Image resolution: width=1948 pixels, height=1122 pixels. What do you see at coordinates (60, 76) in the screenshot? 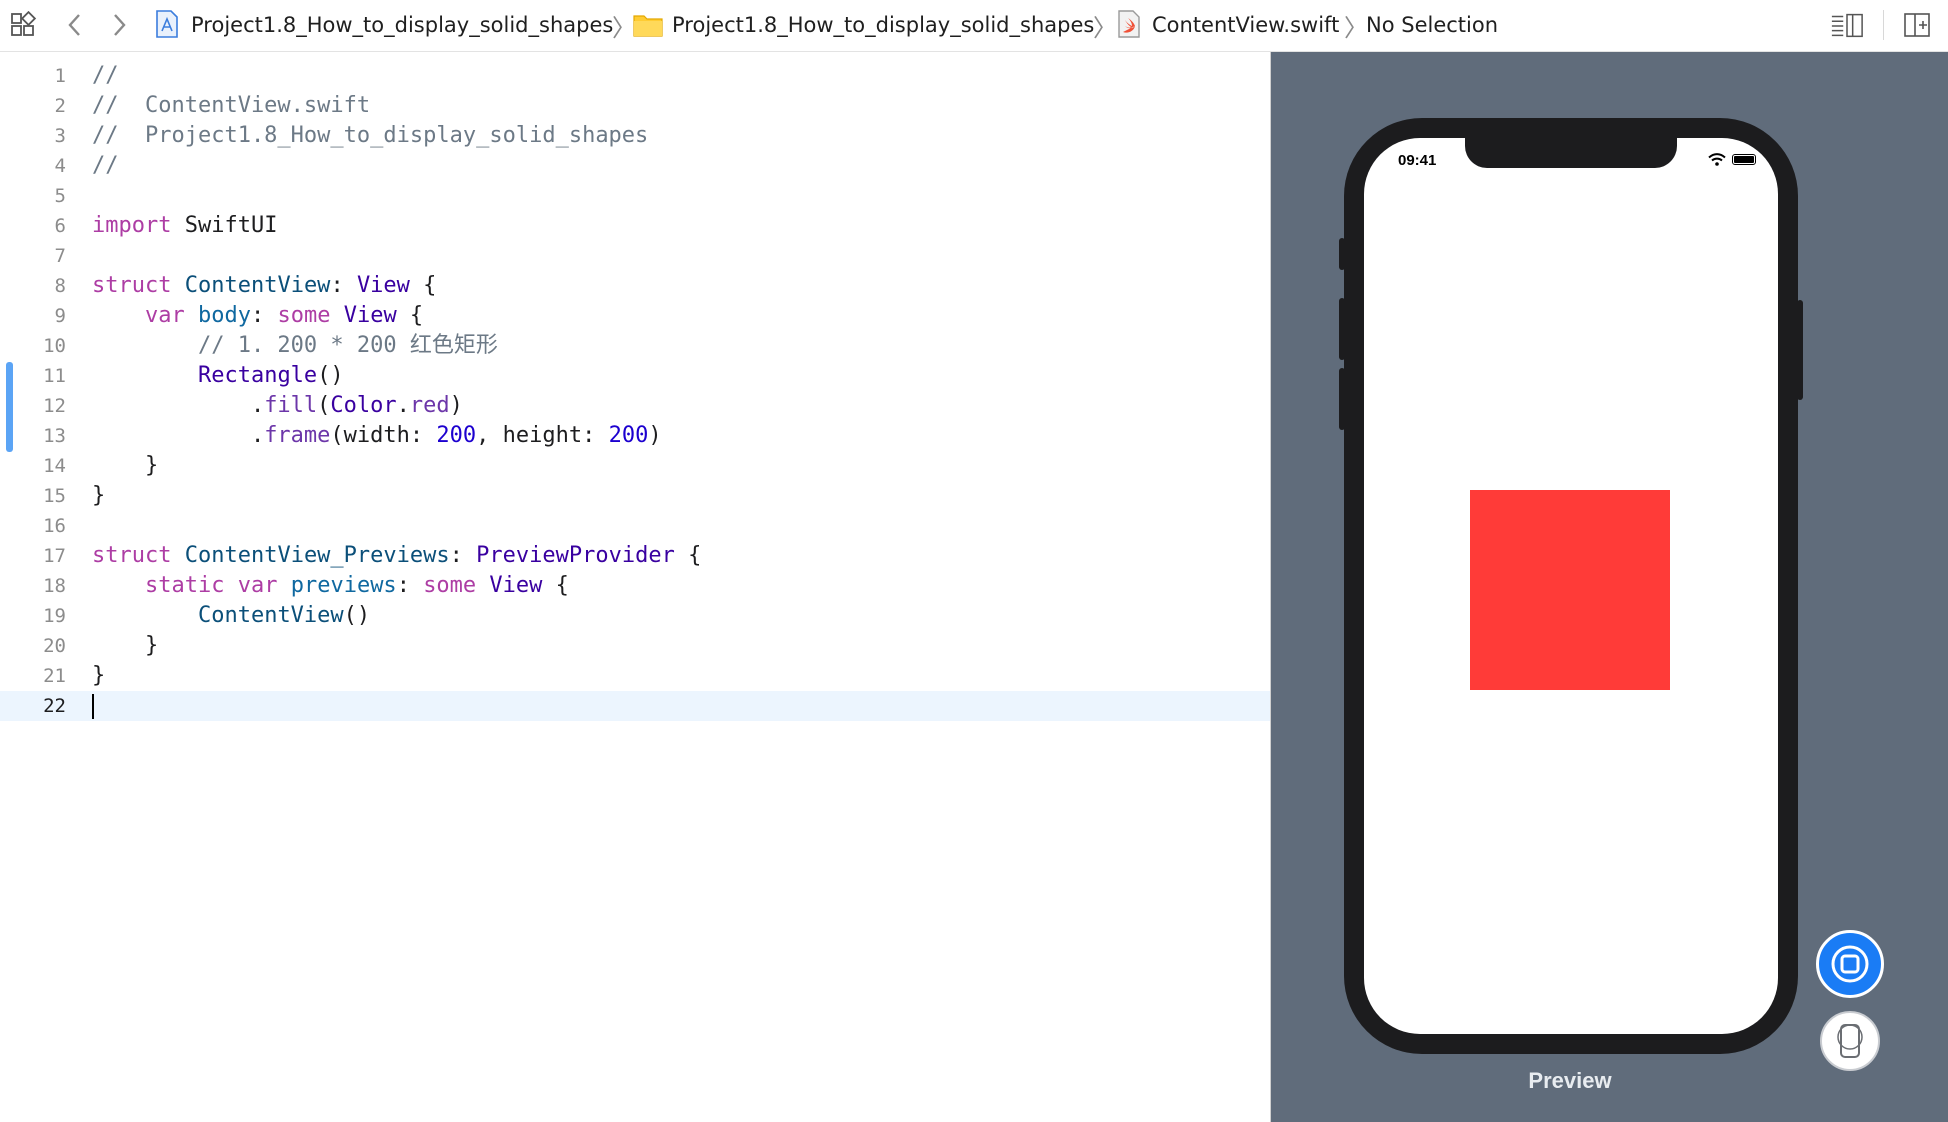
I see `line-number: 1` at bounding box center [60, 76].